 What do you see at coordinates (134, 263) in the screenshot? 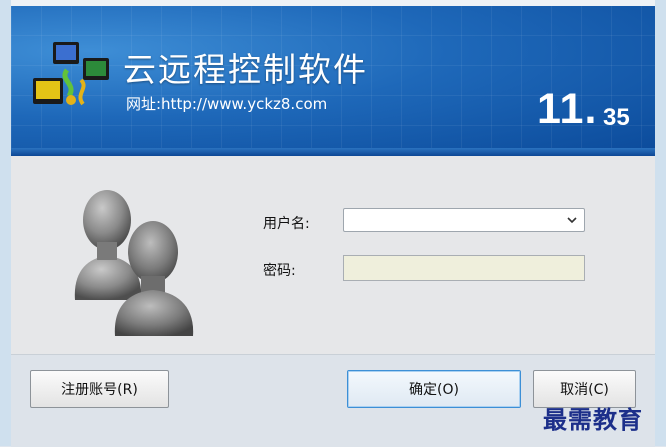
I see `users-avatar-icon` at bounding box center [134, 263].